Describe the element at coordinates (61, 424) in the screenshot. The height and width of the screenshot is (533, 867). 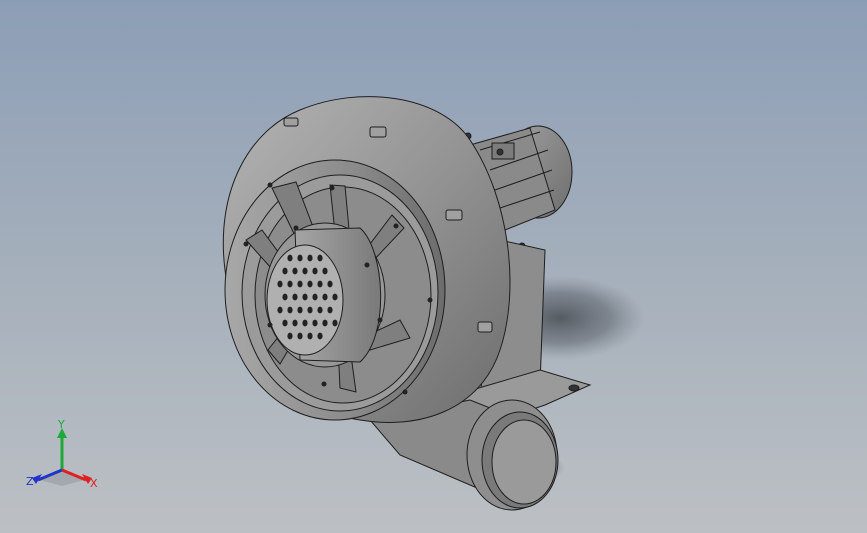
I see `triad-y-label: Y` at that location.